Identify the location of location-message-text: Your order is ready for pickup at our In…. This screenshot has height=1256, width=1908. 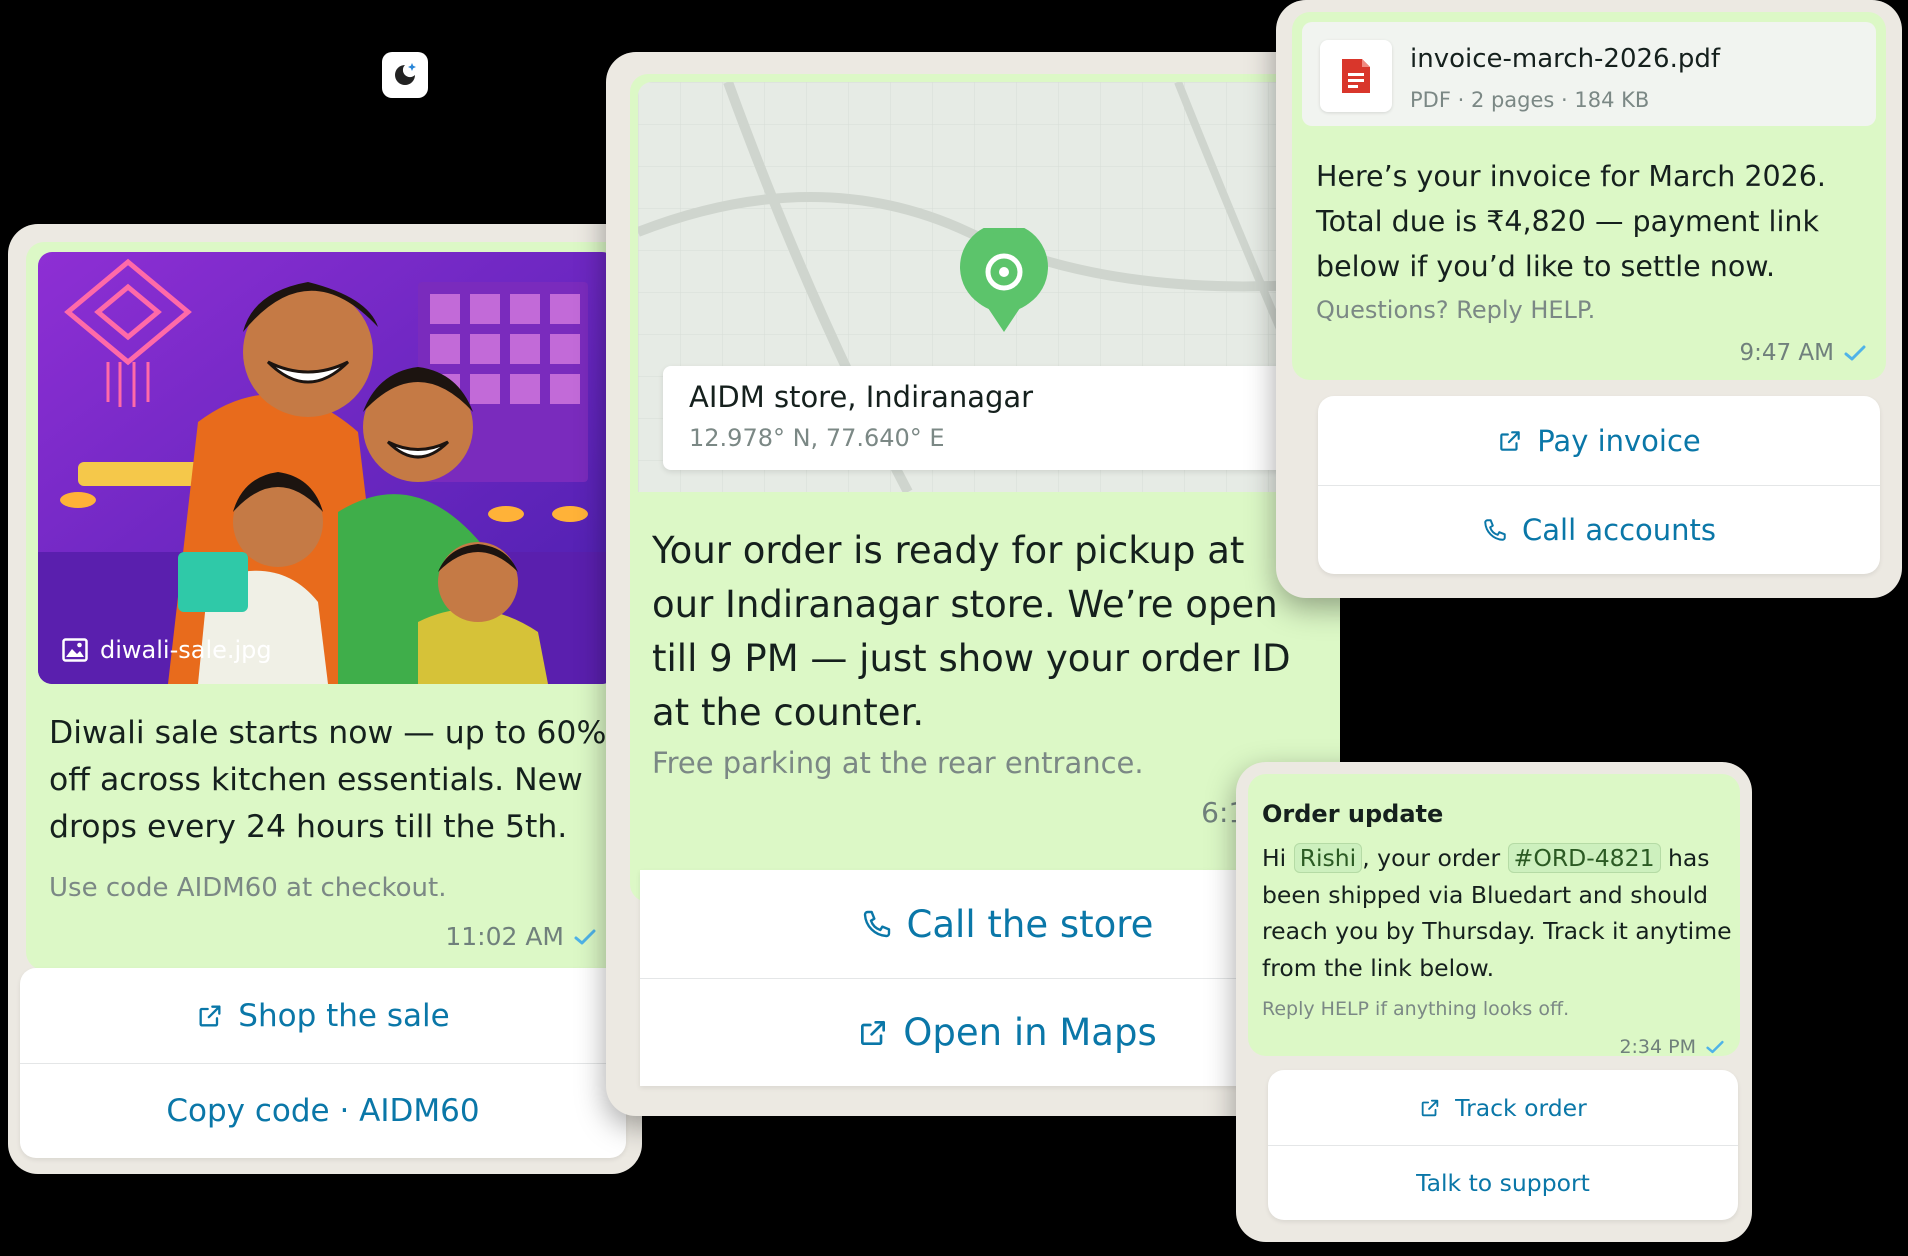
(971, 631).